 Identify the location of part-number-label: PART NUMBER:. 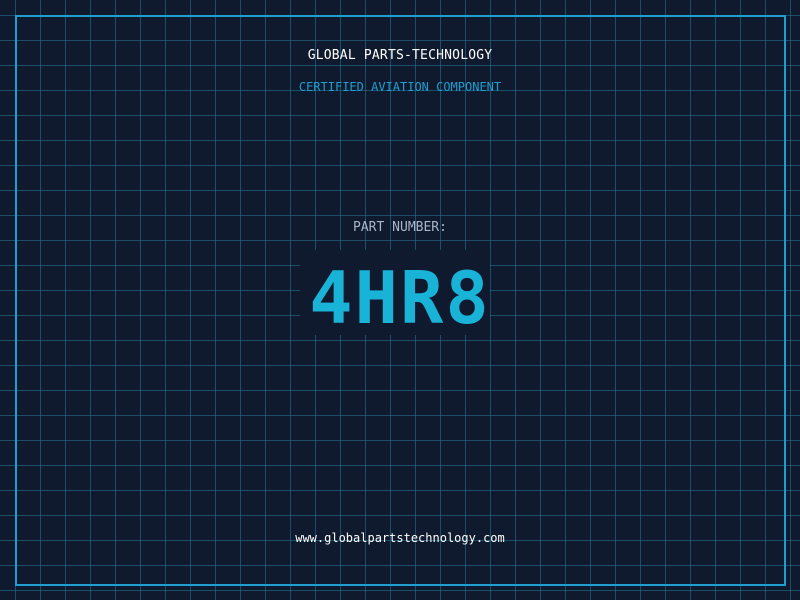
(400, 227).